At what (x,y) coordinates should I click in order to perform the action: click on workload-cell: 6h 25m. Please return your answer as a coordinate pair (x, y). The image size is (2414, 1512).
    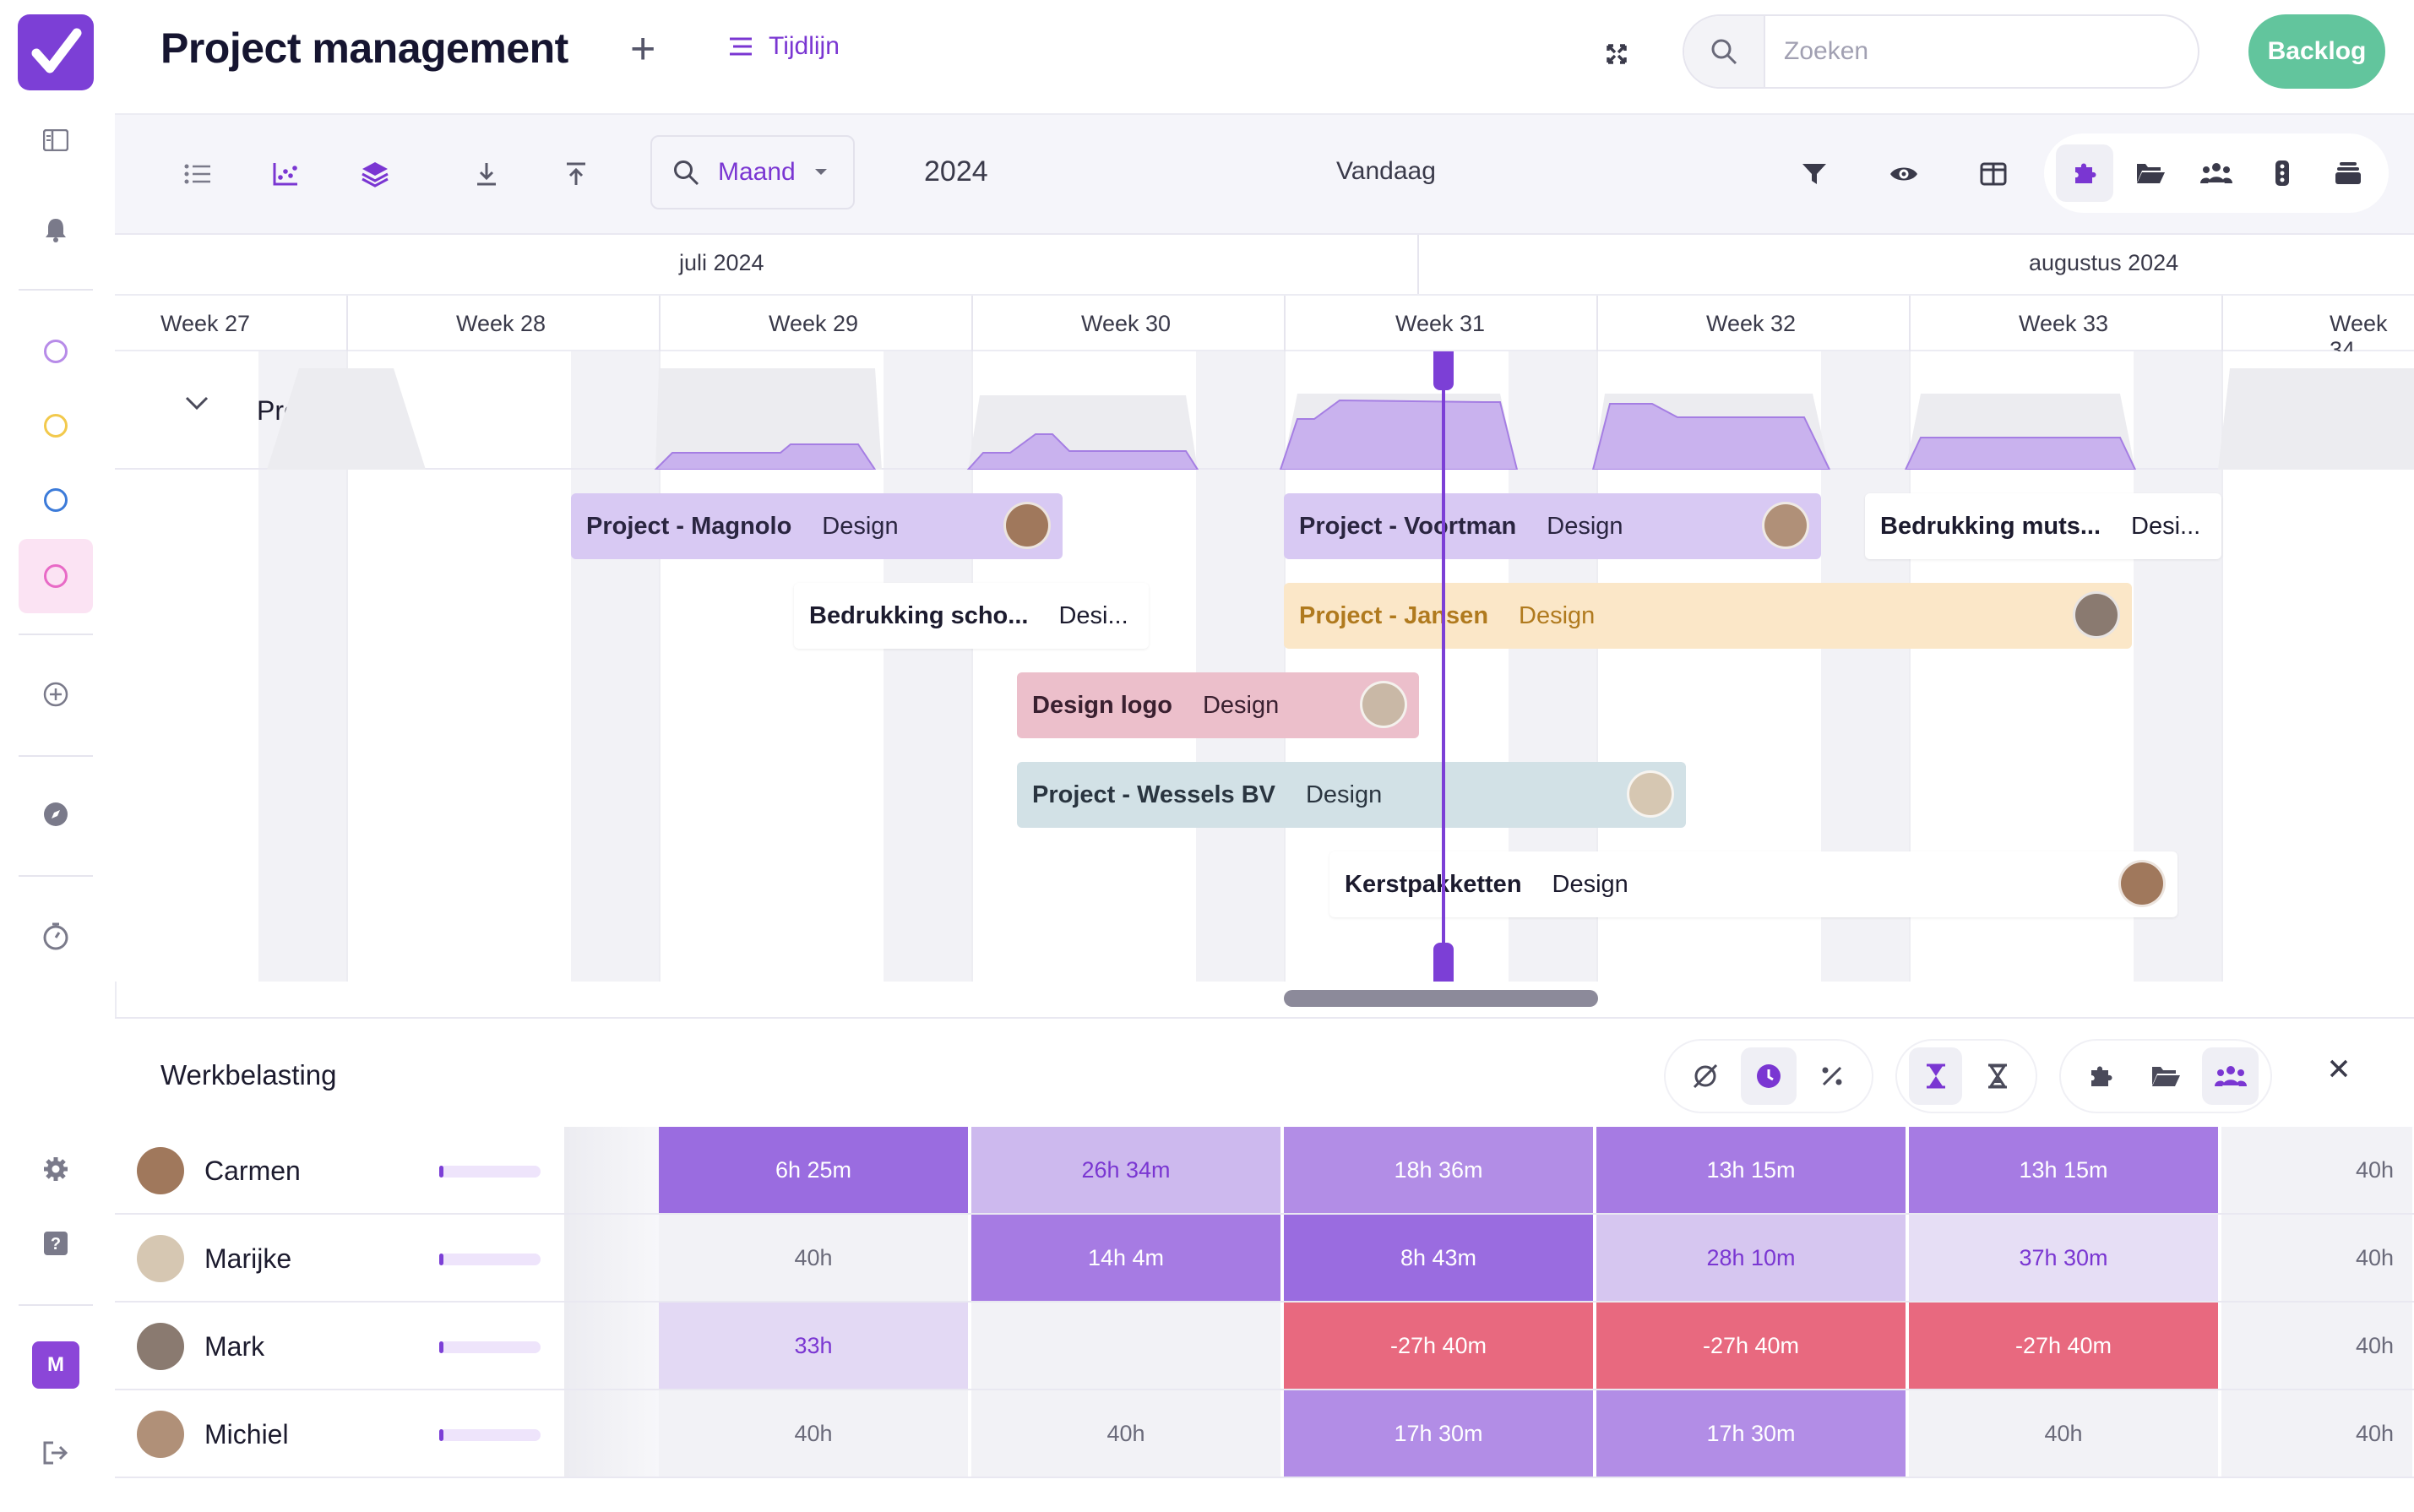
    Looking at the image, I should click on (814, 1170).